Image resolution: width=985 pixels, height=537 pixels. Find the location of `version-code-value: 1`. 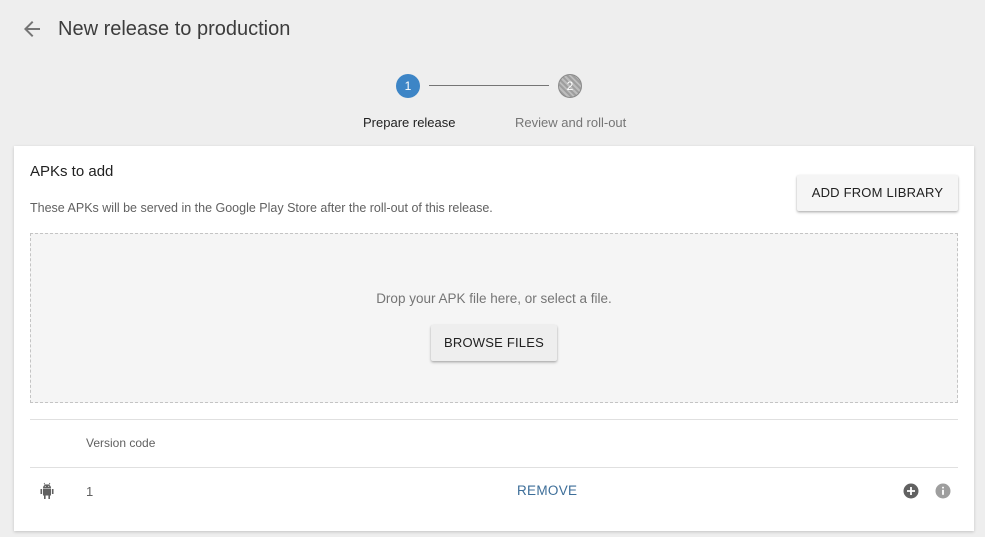

version-code-value: 1 is located at coordinates (90, 491).